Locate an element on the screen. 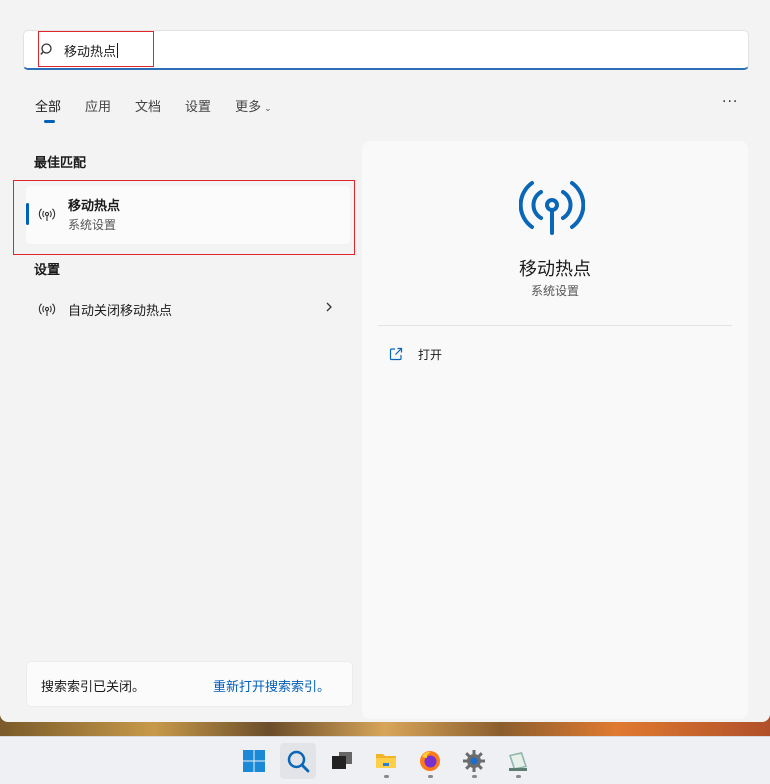  best-match-title: 移动热点 is located at coordinates (94, 206).